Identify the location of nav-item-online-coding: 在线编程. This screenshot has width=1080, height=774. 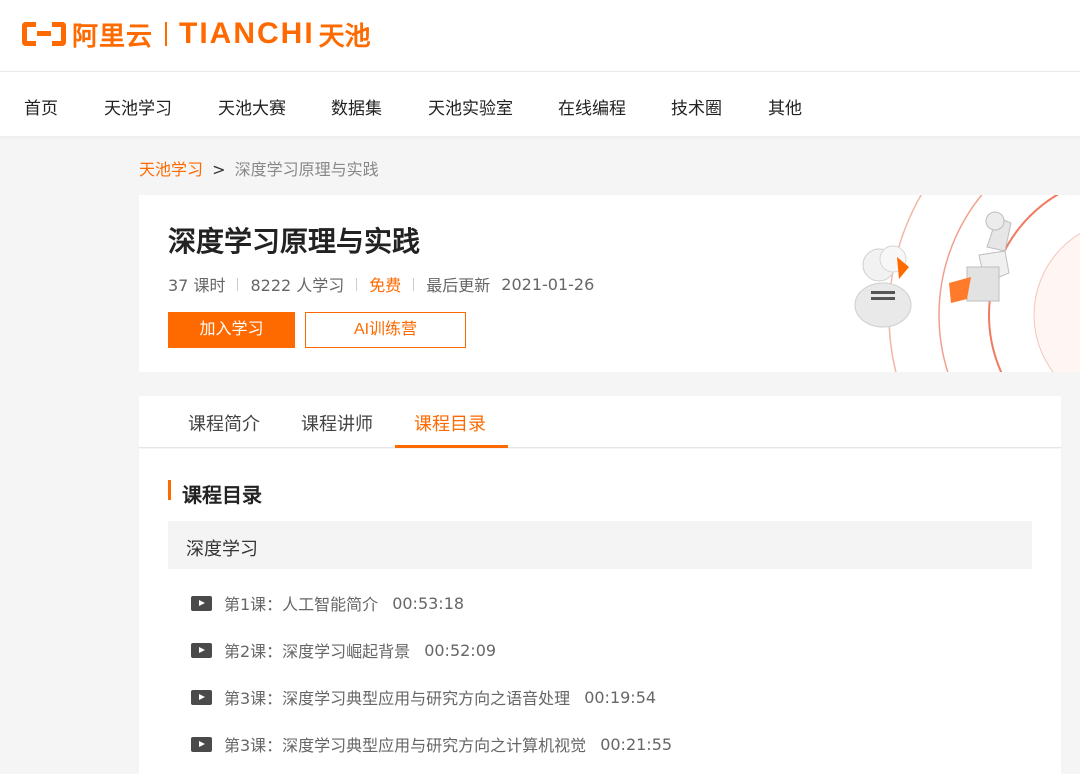
(592, 106).